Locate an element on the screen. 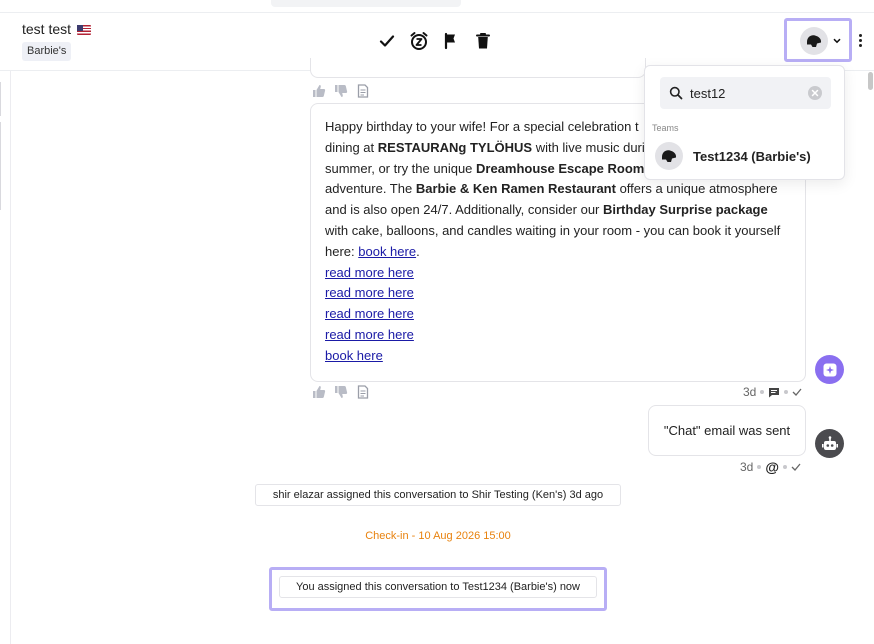 Image resolution: width=874 pixels, height=644 pixels. conversation-actions is located at coordinates (435, 41).